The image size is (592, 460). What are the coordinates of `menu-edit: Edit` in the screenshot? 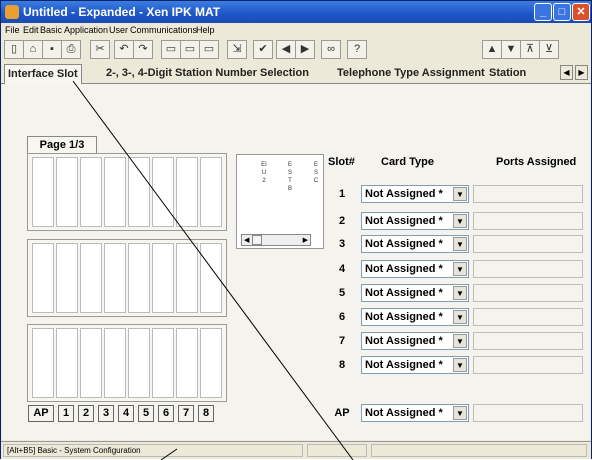 It's located at (31, 30).